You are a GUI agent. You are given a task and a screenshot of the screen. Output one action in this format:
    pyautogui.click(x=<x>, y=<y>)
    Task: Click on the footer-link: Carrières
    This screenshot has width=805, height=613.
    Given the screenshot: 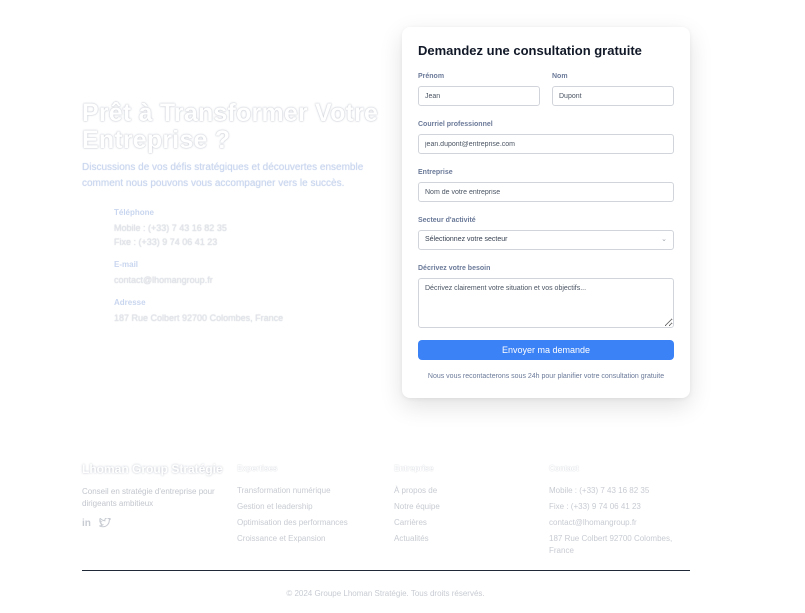 What is the action you would take?
    pyautogui.click(x=417, y=523)
    